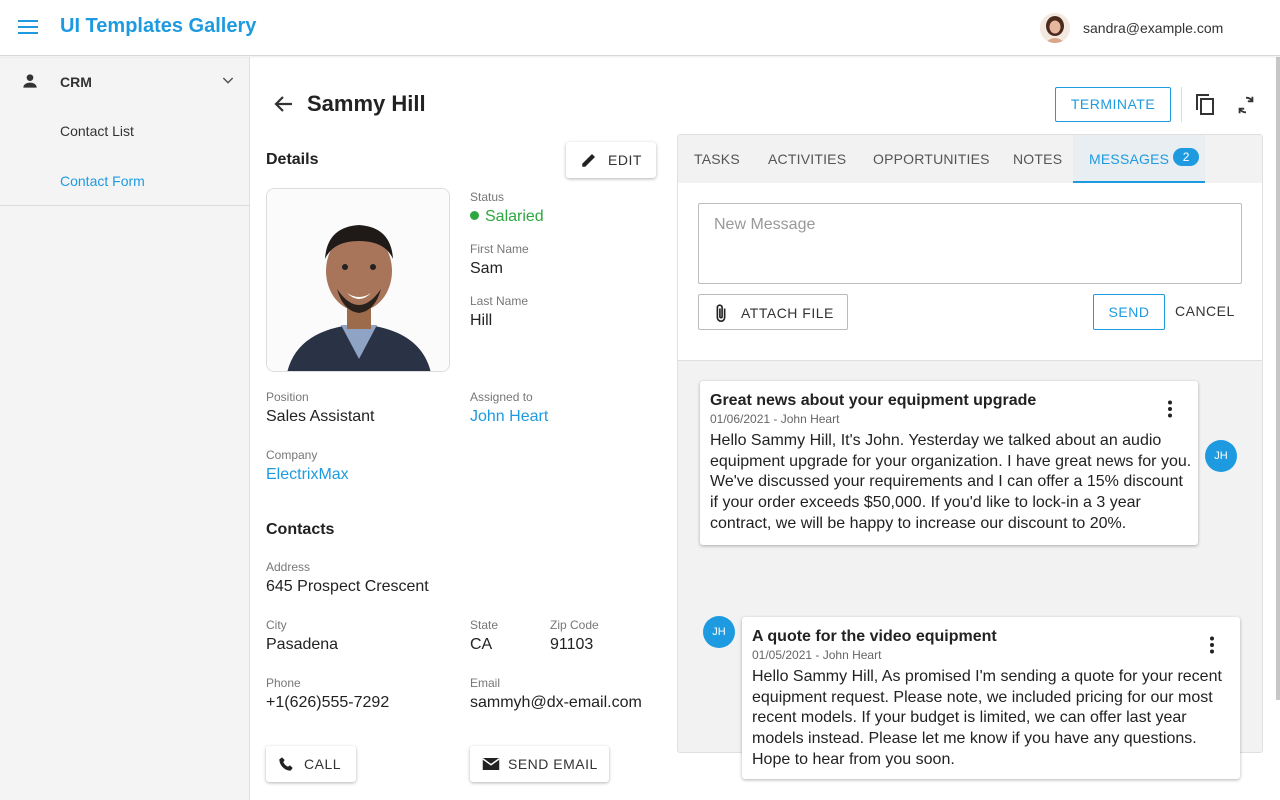  What do you see at coordinates (286, 766) in the screenshot?
I see `phone-icon` at bounding box center [286, 766].